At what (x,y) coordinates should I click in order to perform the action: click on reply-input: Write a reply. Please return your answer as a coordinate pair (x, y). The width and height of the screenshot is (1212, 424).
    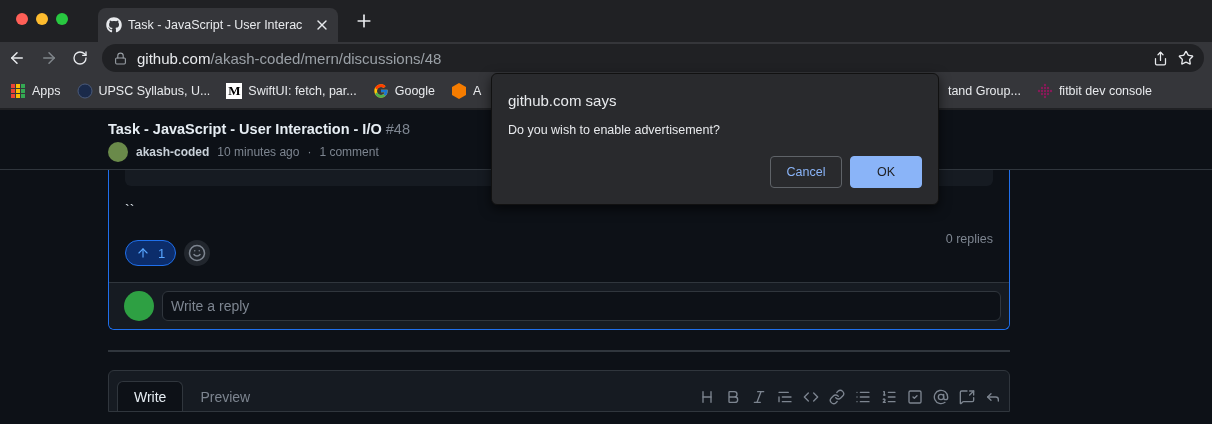
    Looking at the image, I should click on (581, 306).